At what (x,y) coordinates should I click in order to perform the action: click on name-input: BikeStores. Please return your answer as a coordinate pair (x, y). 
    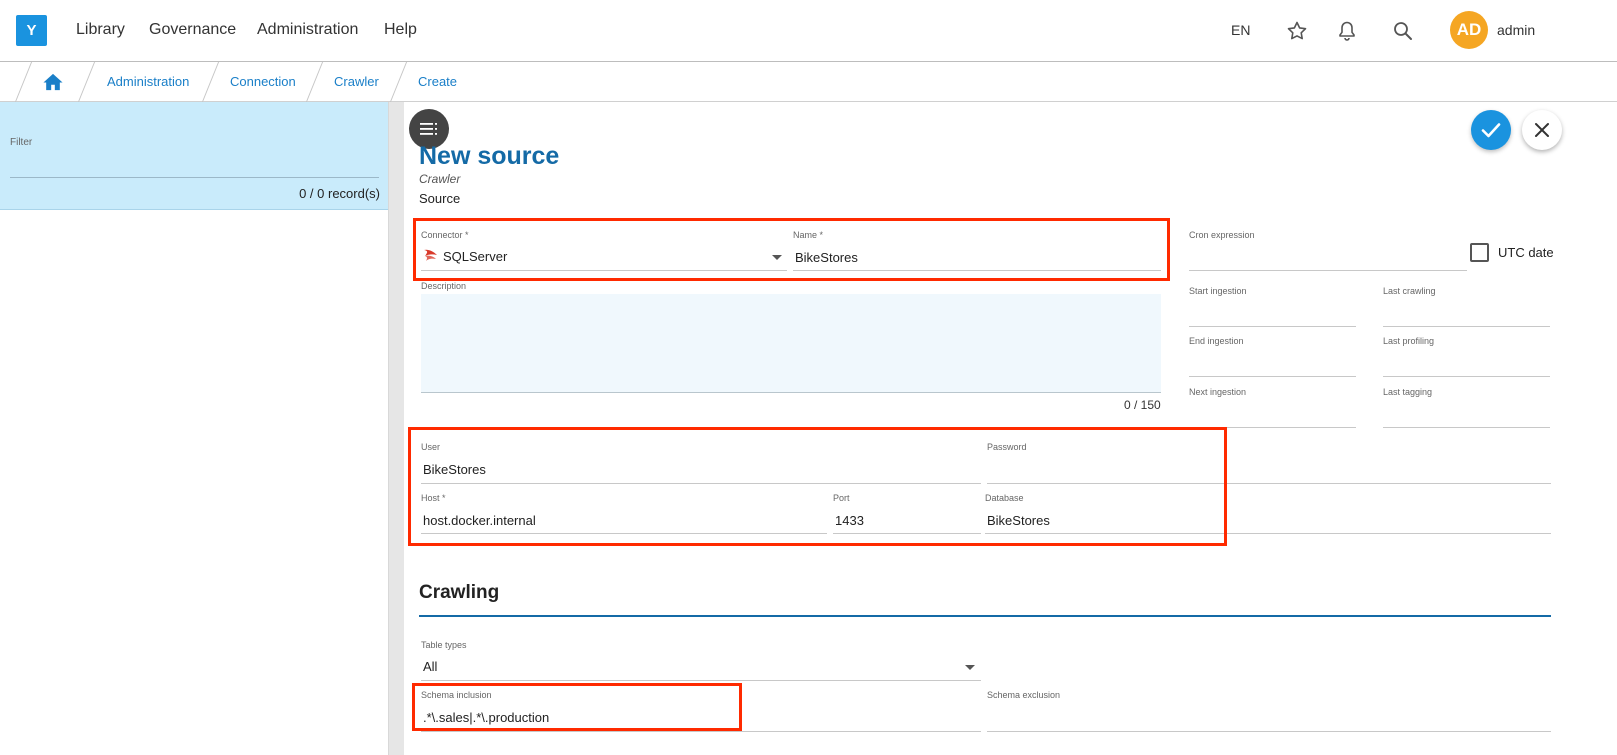
    Looking at the image, I should click on (826, 257).